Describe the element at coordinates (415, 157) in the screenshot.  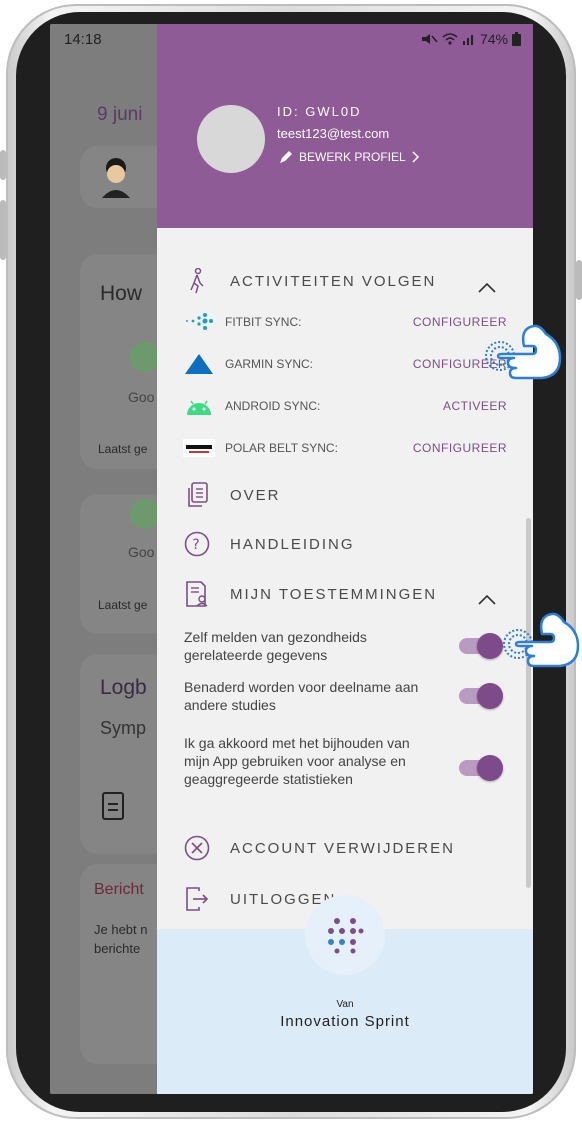
I see `chevron-right-icon` at that location.